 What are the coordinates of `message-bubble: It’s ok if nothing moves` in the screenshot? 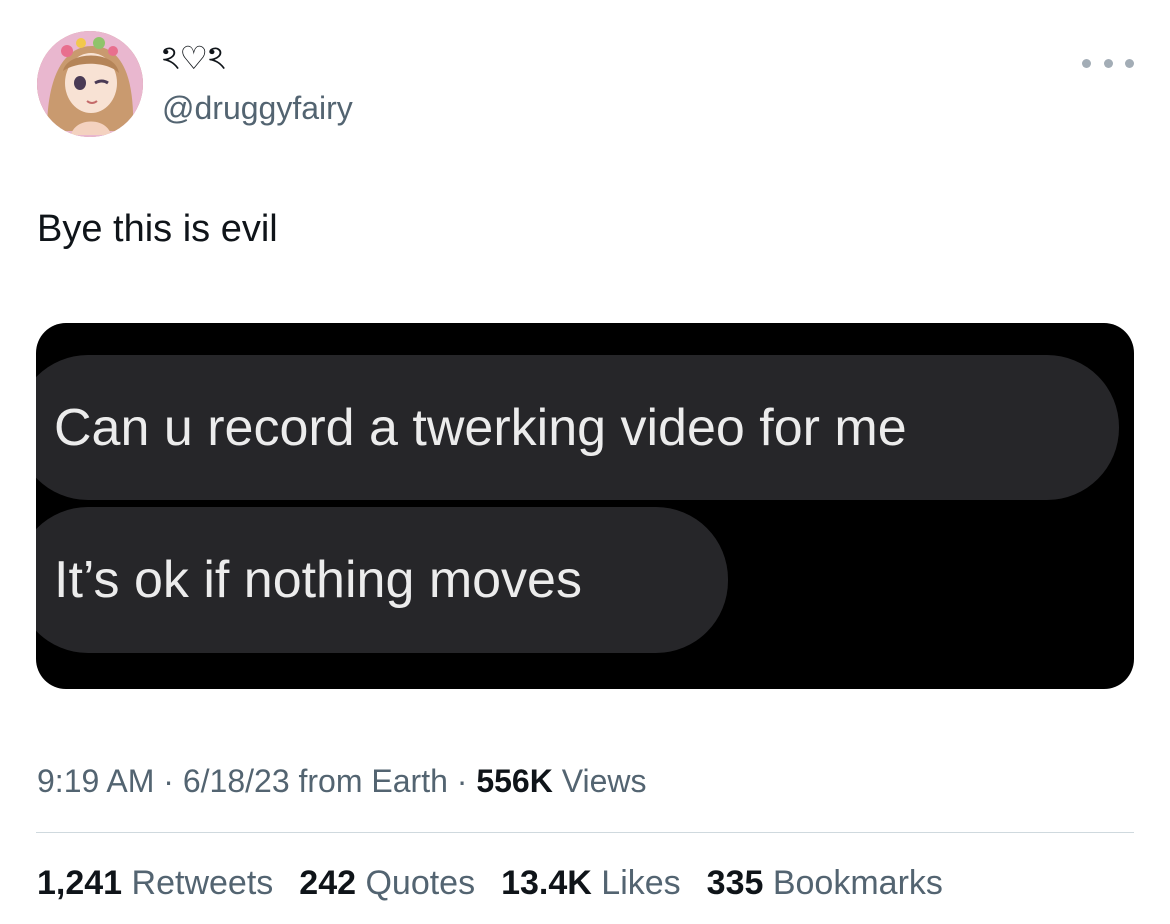 It's located at (382, 580).